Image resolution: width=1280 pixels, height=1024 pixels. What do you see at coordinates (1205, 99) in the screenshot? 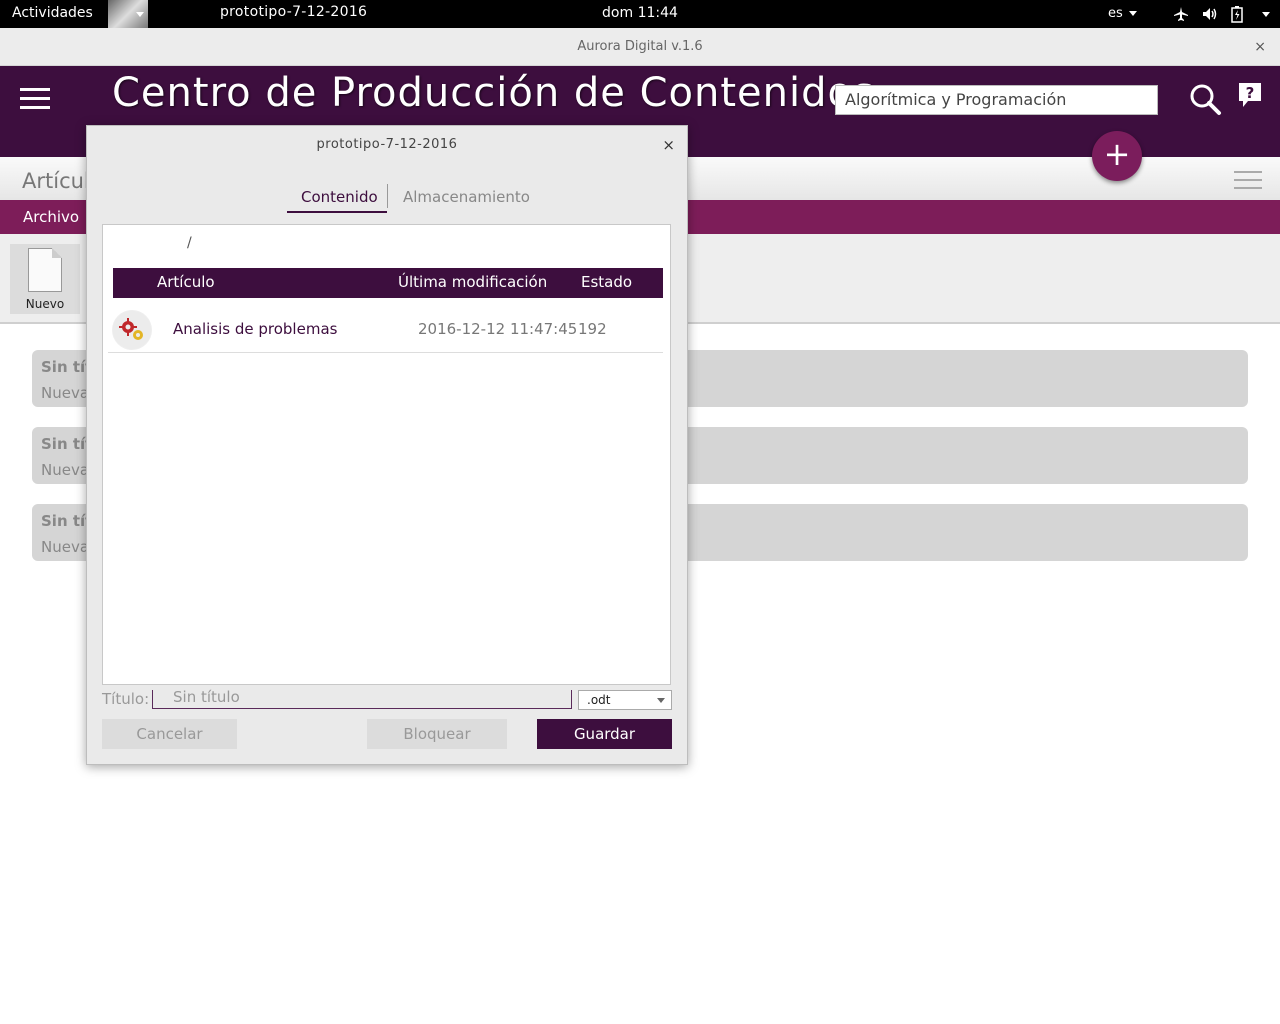
I see `search-icon` at bounding box center [1205, 99].